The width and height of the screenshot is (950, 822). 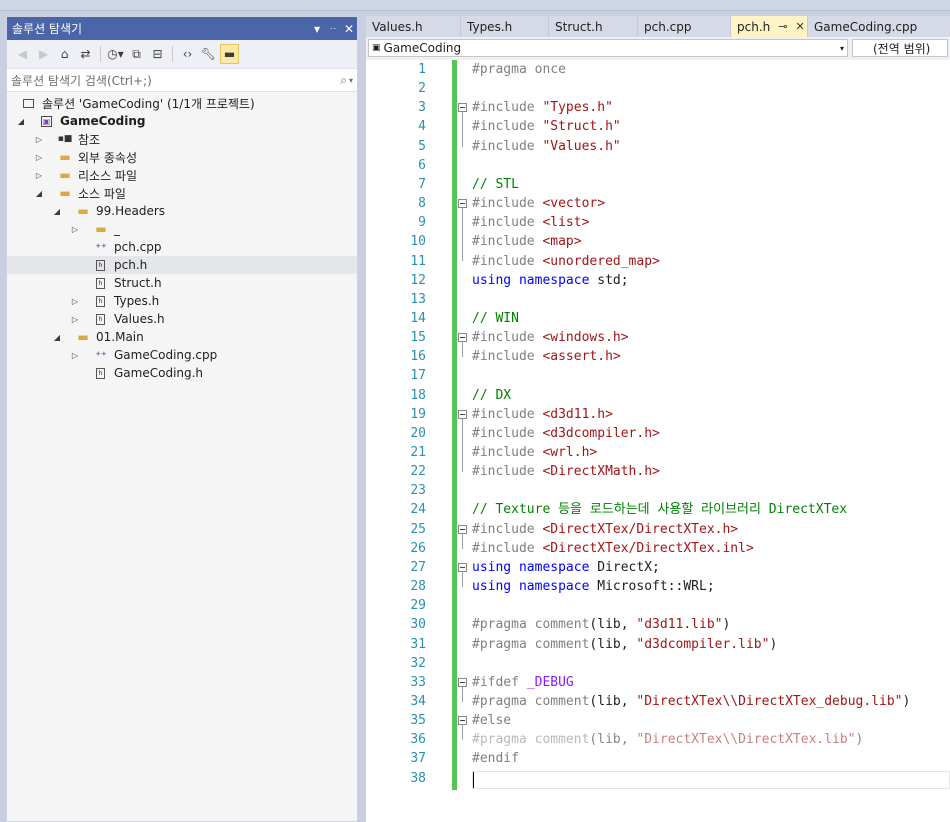 I want to click on code-line: #include <list>, so click(x=530, y=222).